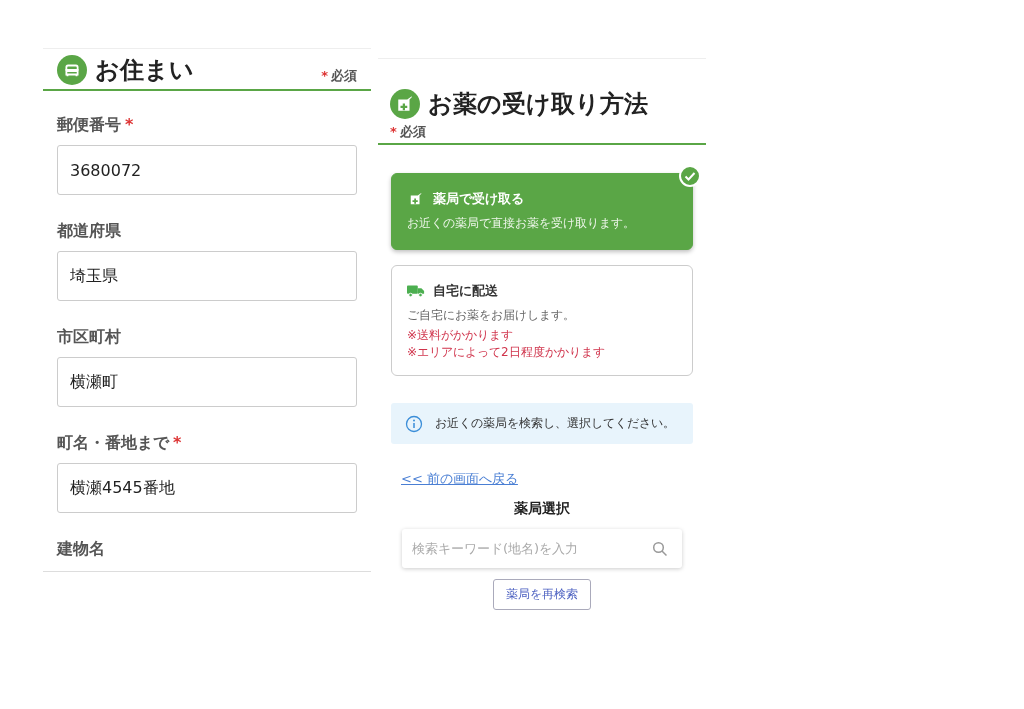  Describe the element at coordinates (416, 291) in the screenshot. I see `truck-icon` at that location.